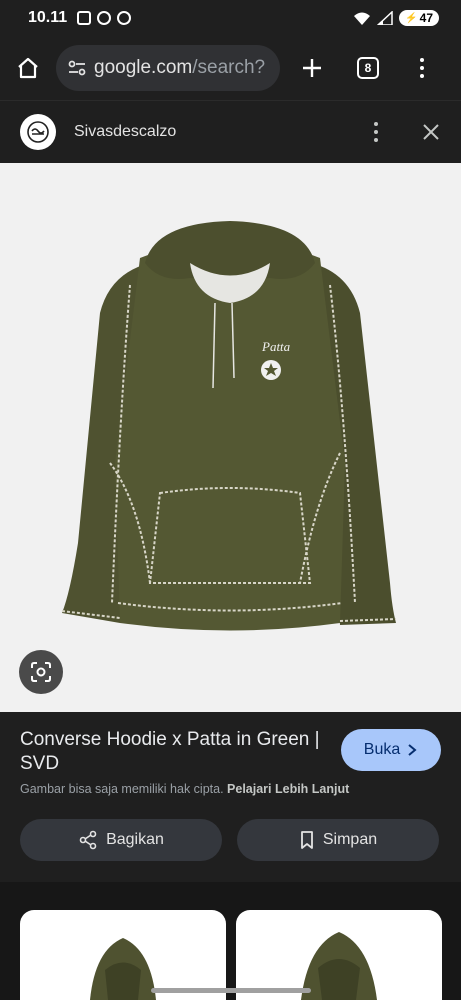  What do you see at coordinates (230, 131) in the screenshot?
I see `source-header: Sivasdescalzo` at bounding box center [230, 131].